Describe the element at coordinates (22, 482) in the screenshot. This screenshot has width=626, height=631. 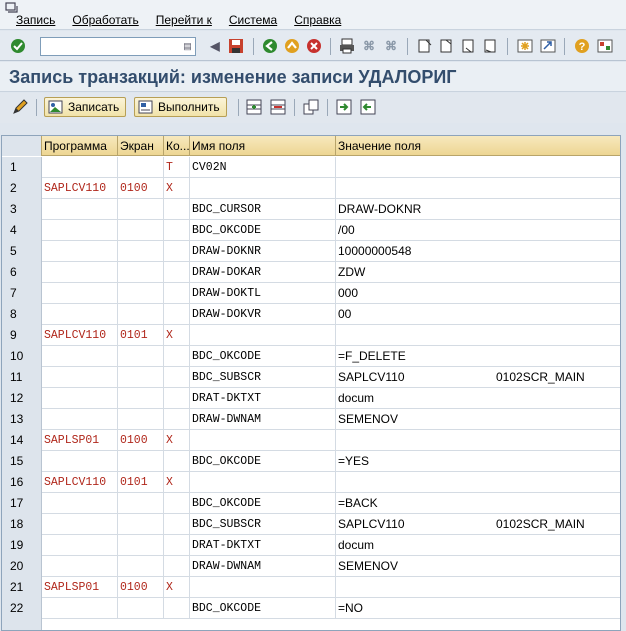
I see `row-number: 16` at that location.